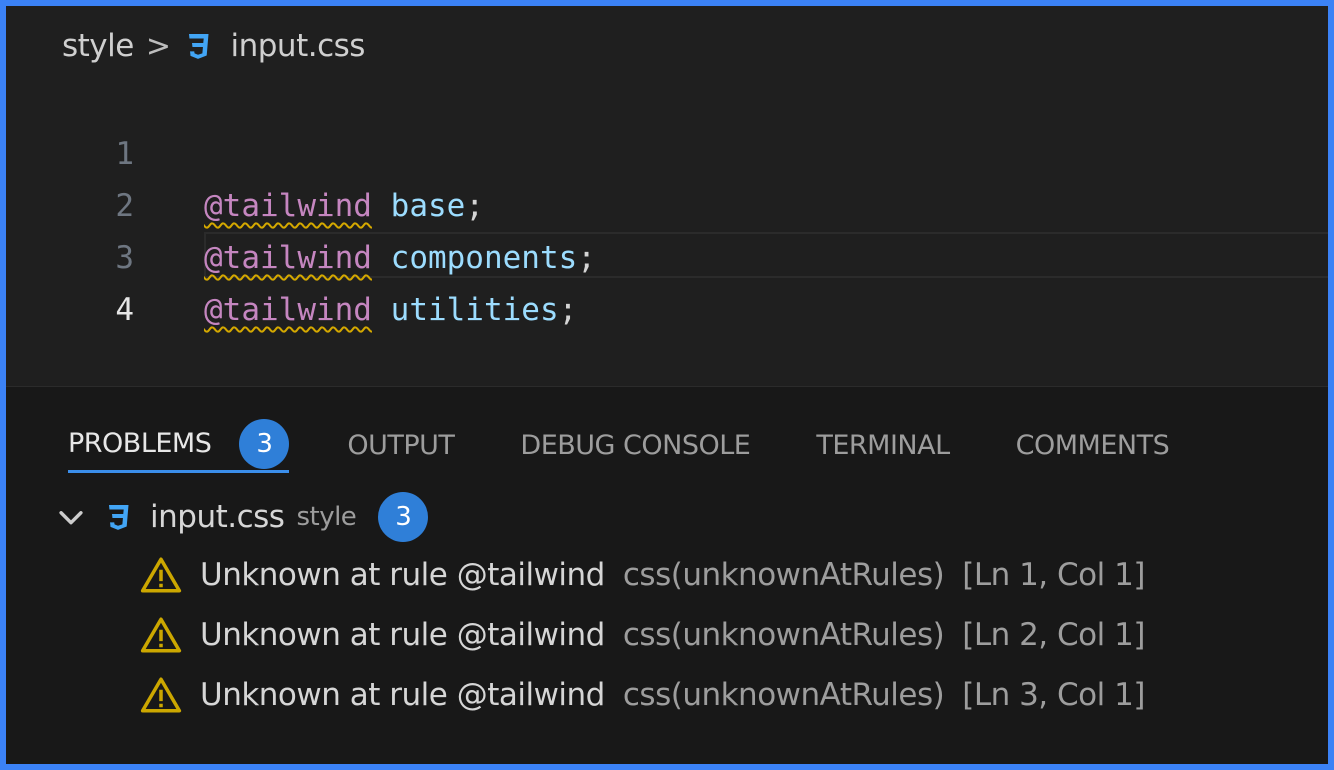 The width and height of the screenshot is (1334, 770). What do you see at coordinates (403, 517) in the screenshot?
I see `group-count-badge: 3` at bounding box center [403, 517].